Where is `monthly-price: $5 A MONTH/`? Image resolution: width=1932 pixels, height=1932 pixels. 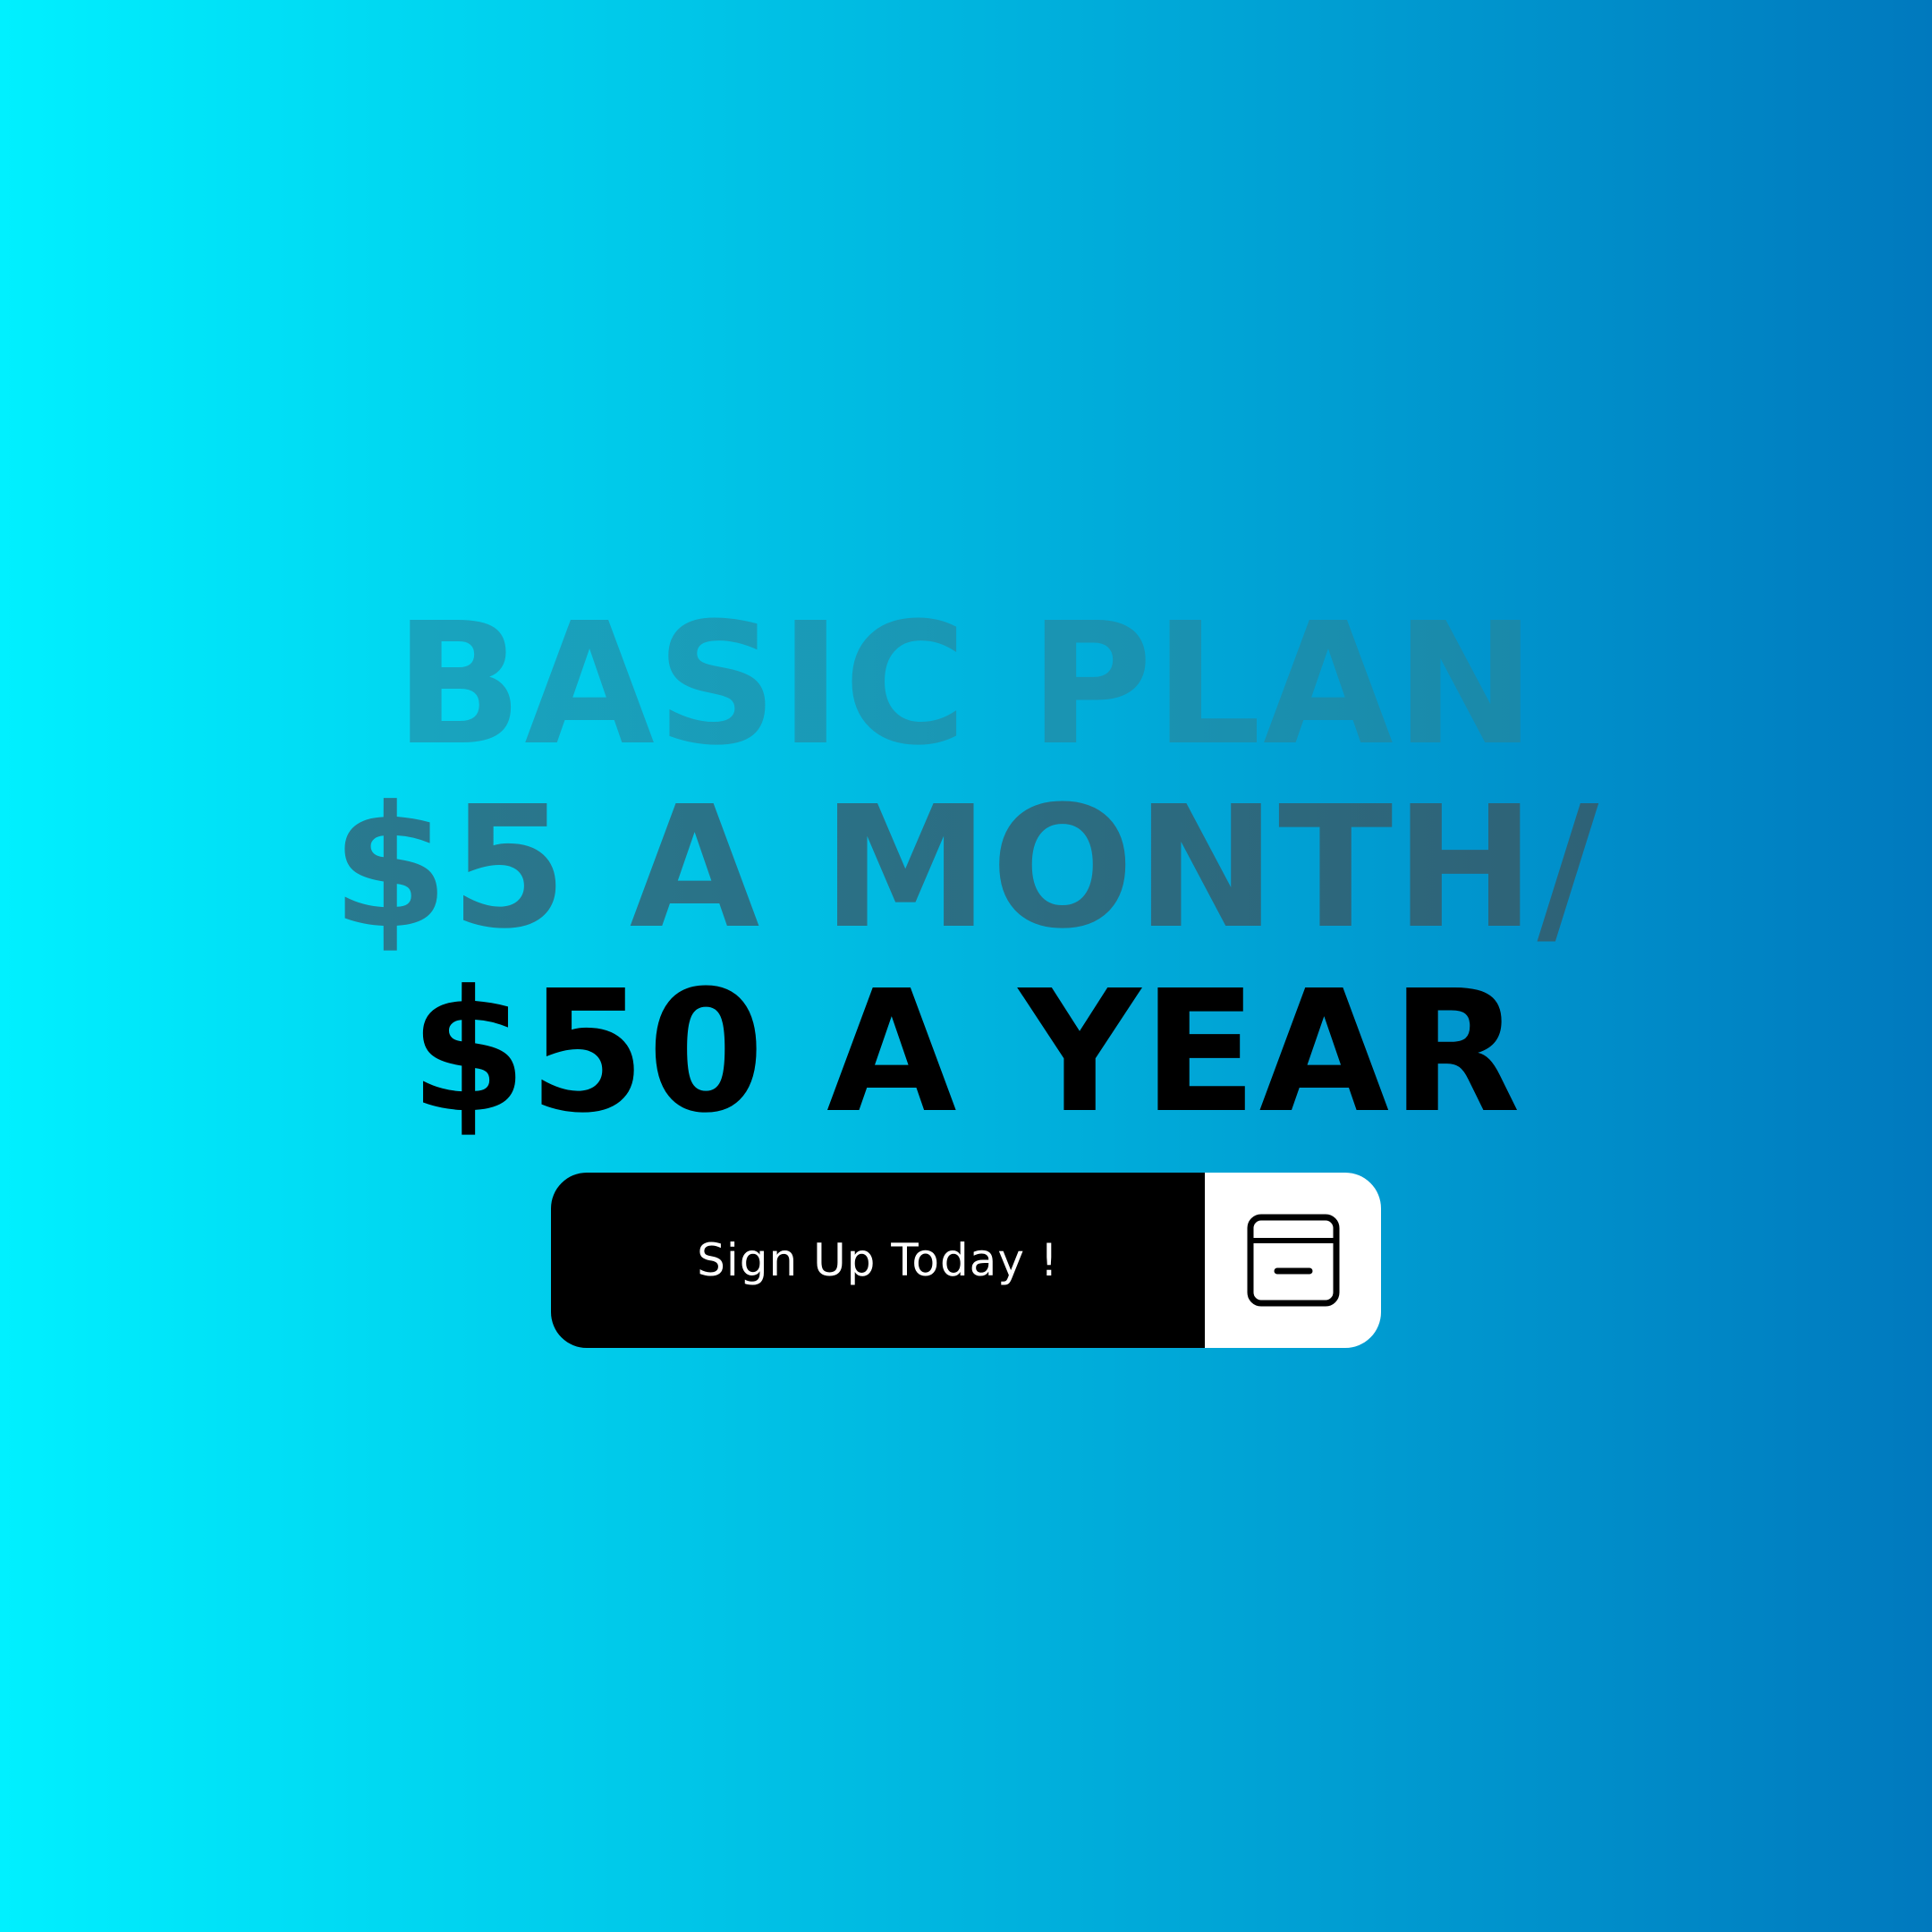
monthly-price: $5 A MONTH/ is located at coordinates (966, 868).